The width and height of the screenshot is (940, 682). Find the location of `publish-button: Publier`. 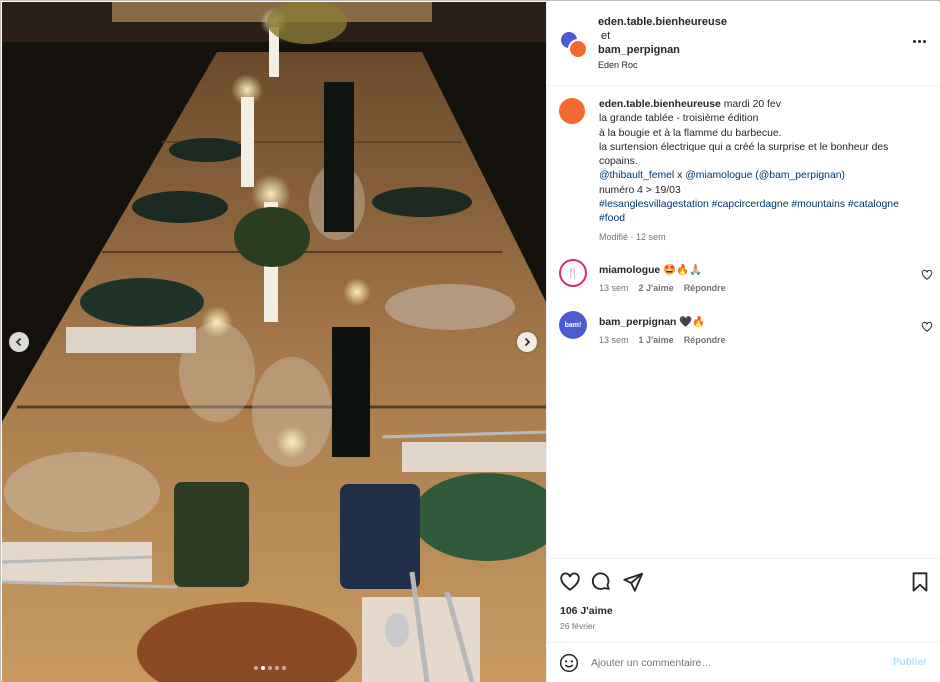

publish-button: Publier is located at coordinates (910, 662).